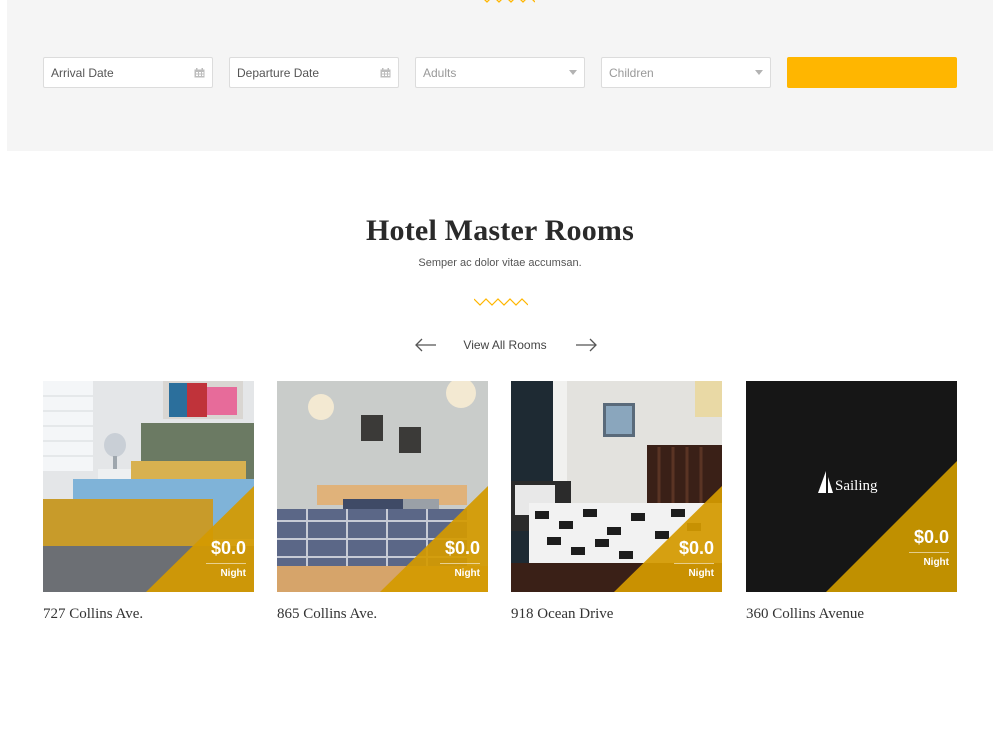 The image size is (1000, 750). What do you see at coordinates (148, 614) in the screenshot?
I see `room-name: 727 Collins Ave.` at bounding box center [148, 614].